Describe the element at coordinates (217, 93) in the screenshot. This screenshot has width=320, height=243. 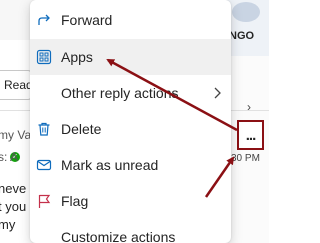
I see `chevron-right-icon` at that location.